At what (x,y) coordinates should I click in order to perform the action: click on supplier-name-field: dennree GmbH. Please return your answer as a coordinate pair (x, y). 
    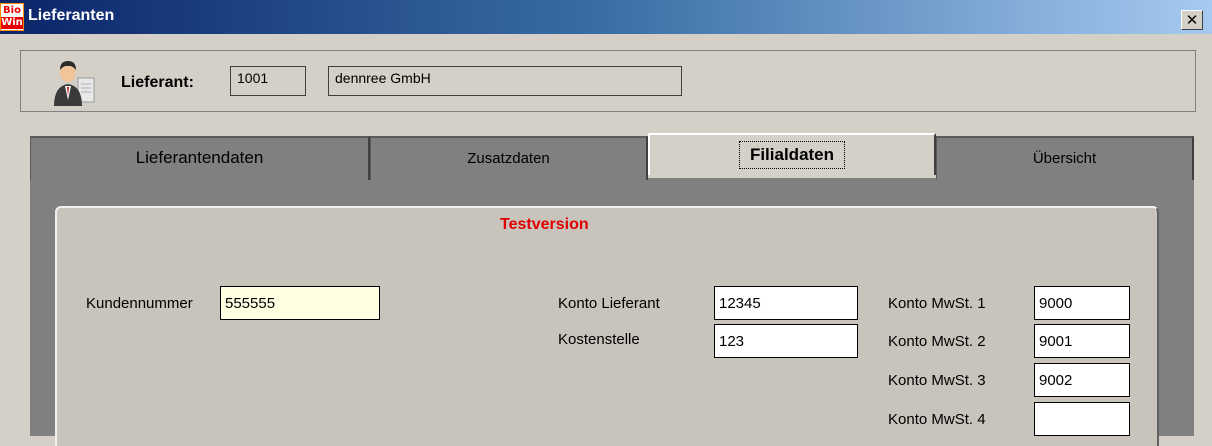
    Looking at the image, I should click on (505, 81).